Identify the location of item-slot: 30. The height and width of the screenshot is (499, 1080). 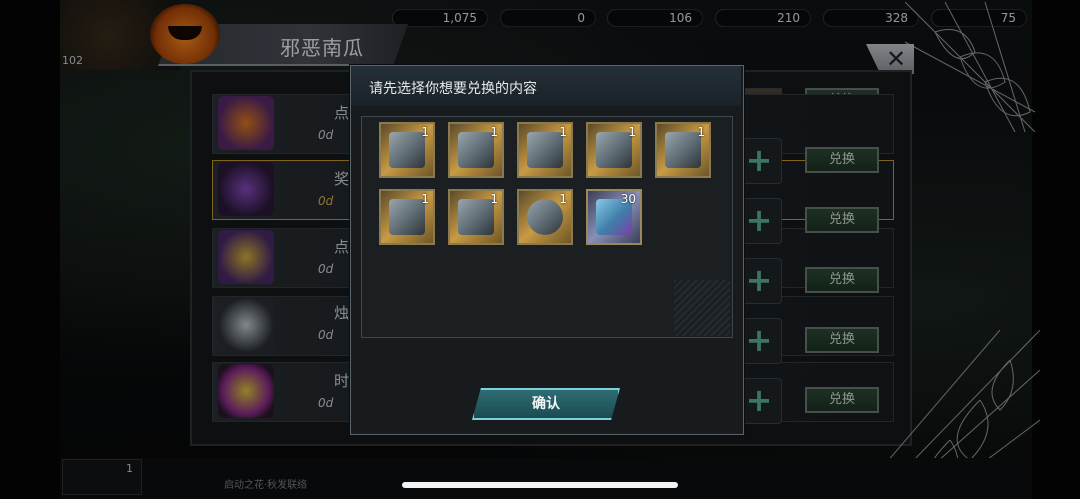
(614, 217).